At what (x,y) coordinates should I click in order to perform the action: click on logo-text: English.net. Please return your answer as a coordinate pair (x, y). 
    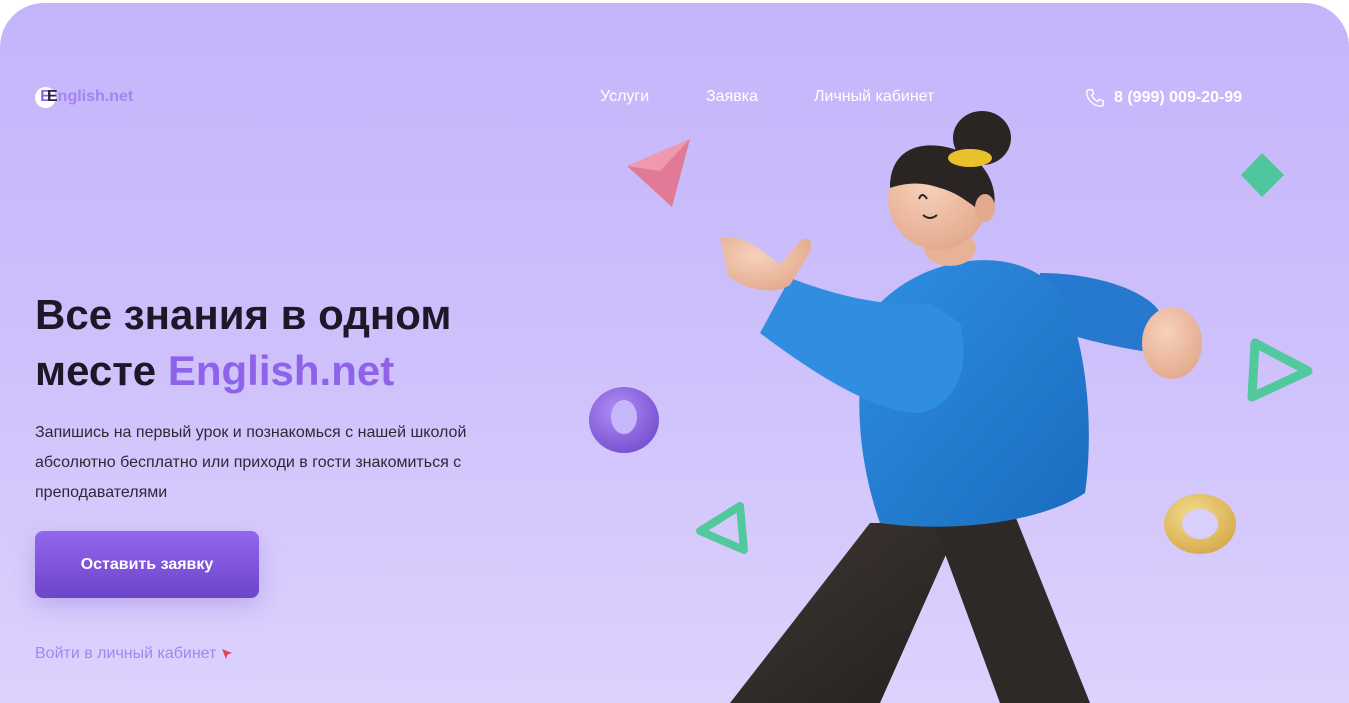
    Looking at the image, I should click on (90, 97).